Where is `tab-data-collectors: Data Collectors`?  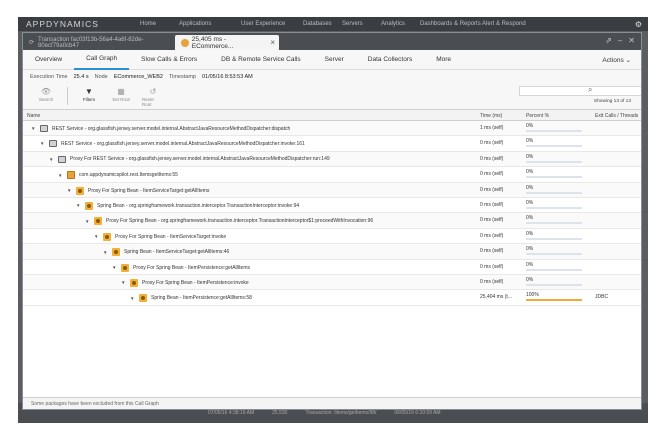 tab-data-collectors: Data Collectors is located at coordinates (390, 60).